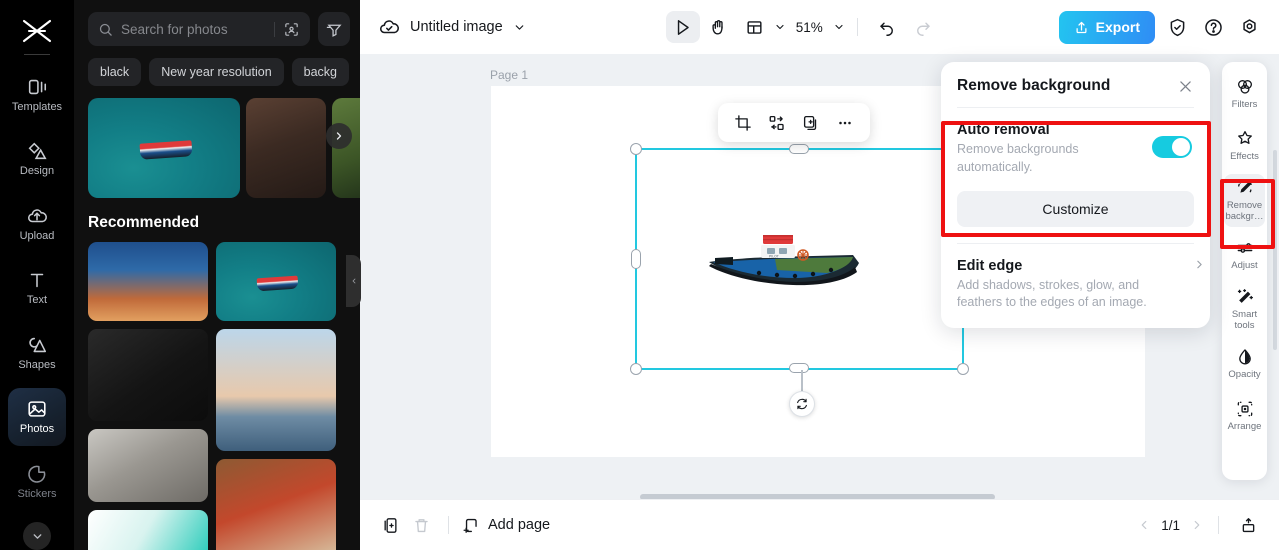  I want to click on panel-title: Remove background, so click(1034, 85).